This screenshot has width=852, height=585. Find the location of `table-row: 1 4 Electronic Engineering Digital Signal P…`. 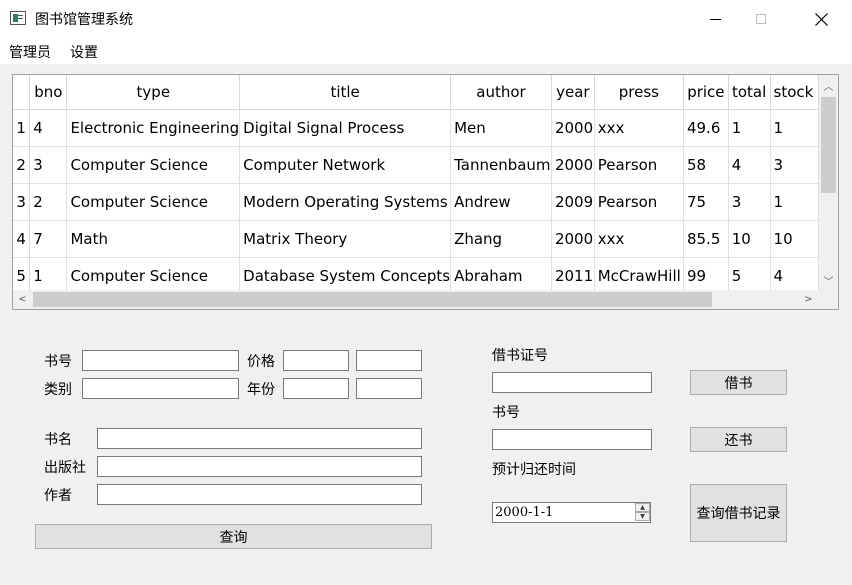

table-row: 1 4 Electronic Engineering Digital Signal P… is located at coordinates (416, 128).